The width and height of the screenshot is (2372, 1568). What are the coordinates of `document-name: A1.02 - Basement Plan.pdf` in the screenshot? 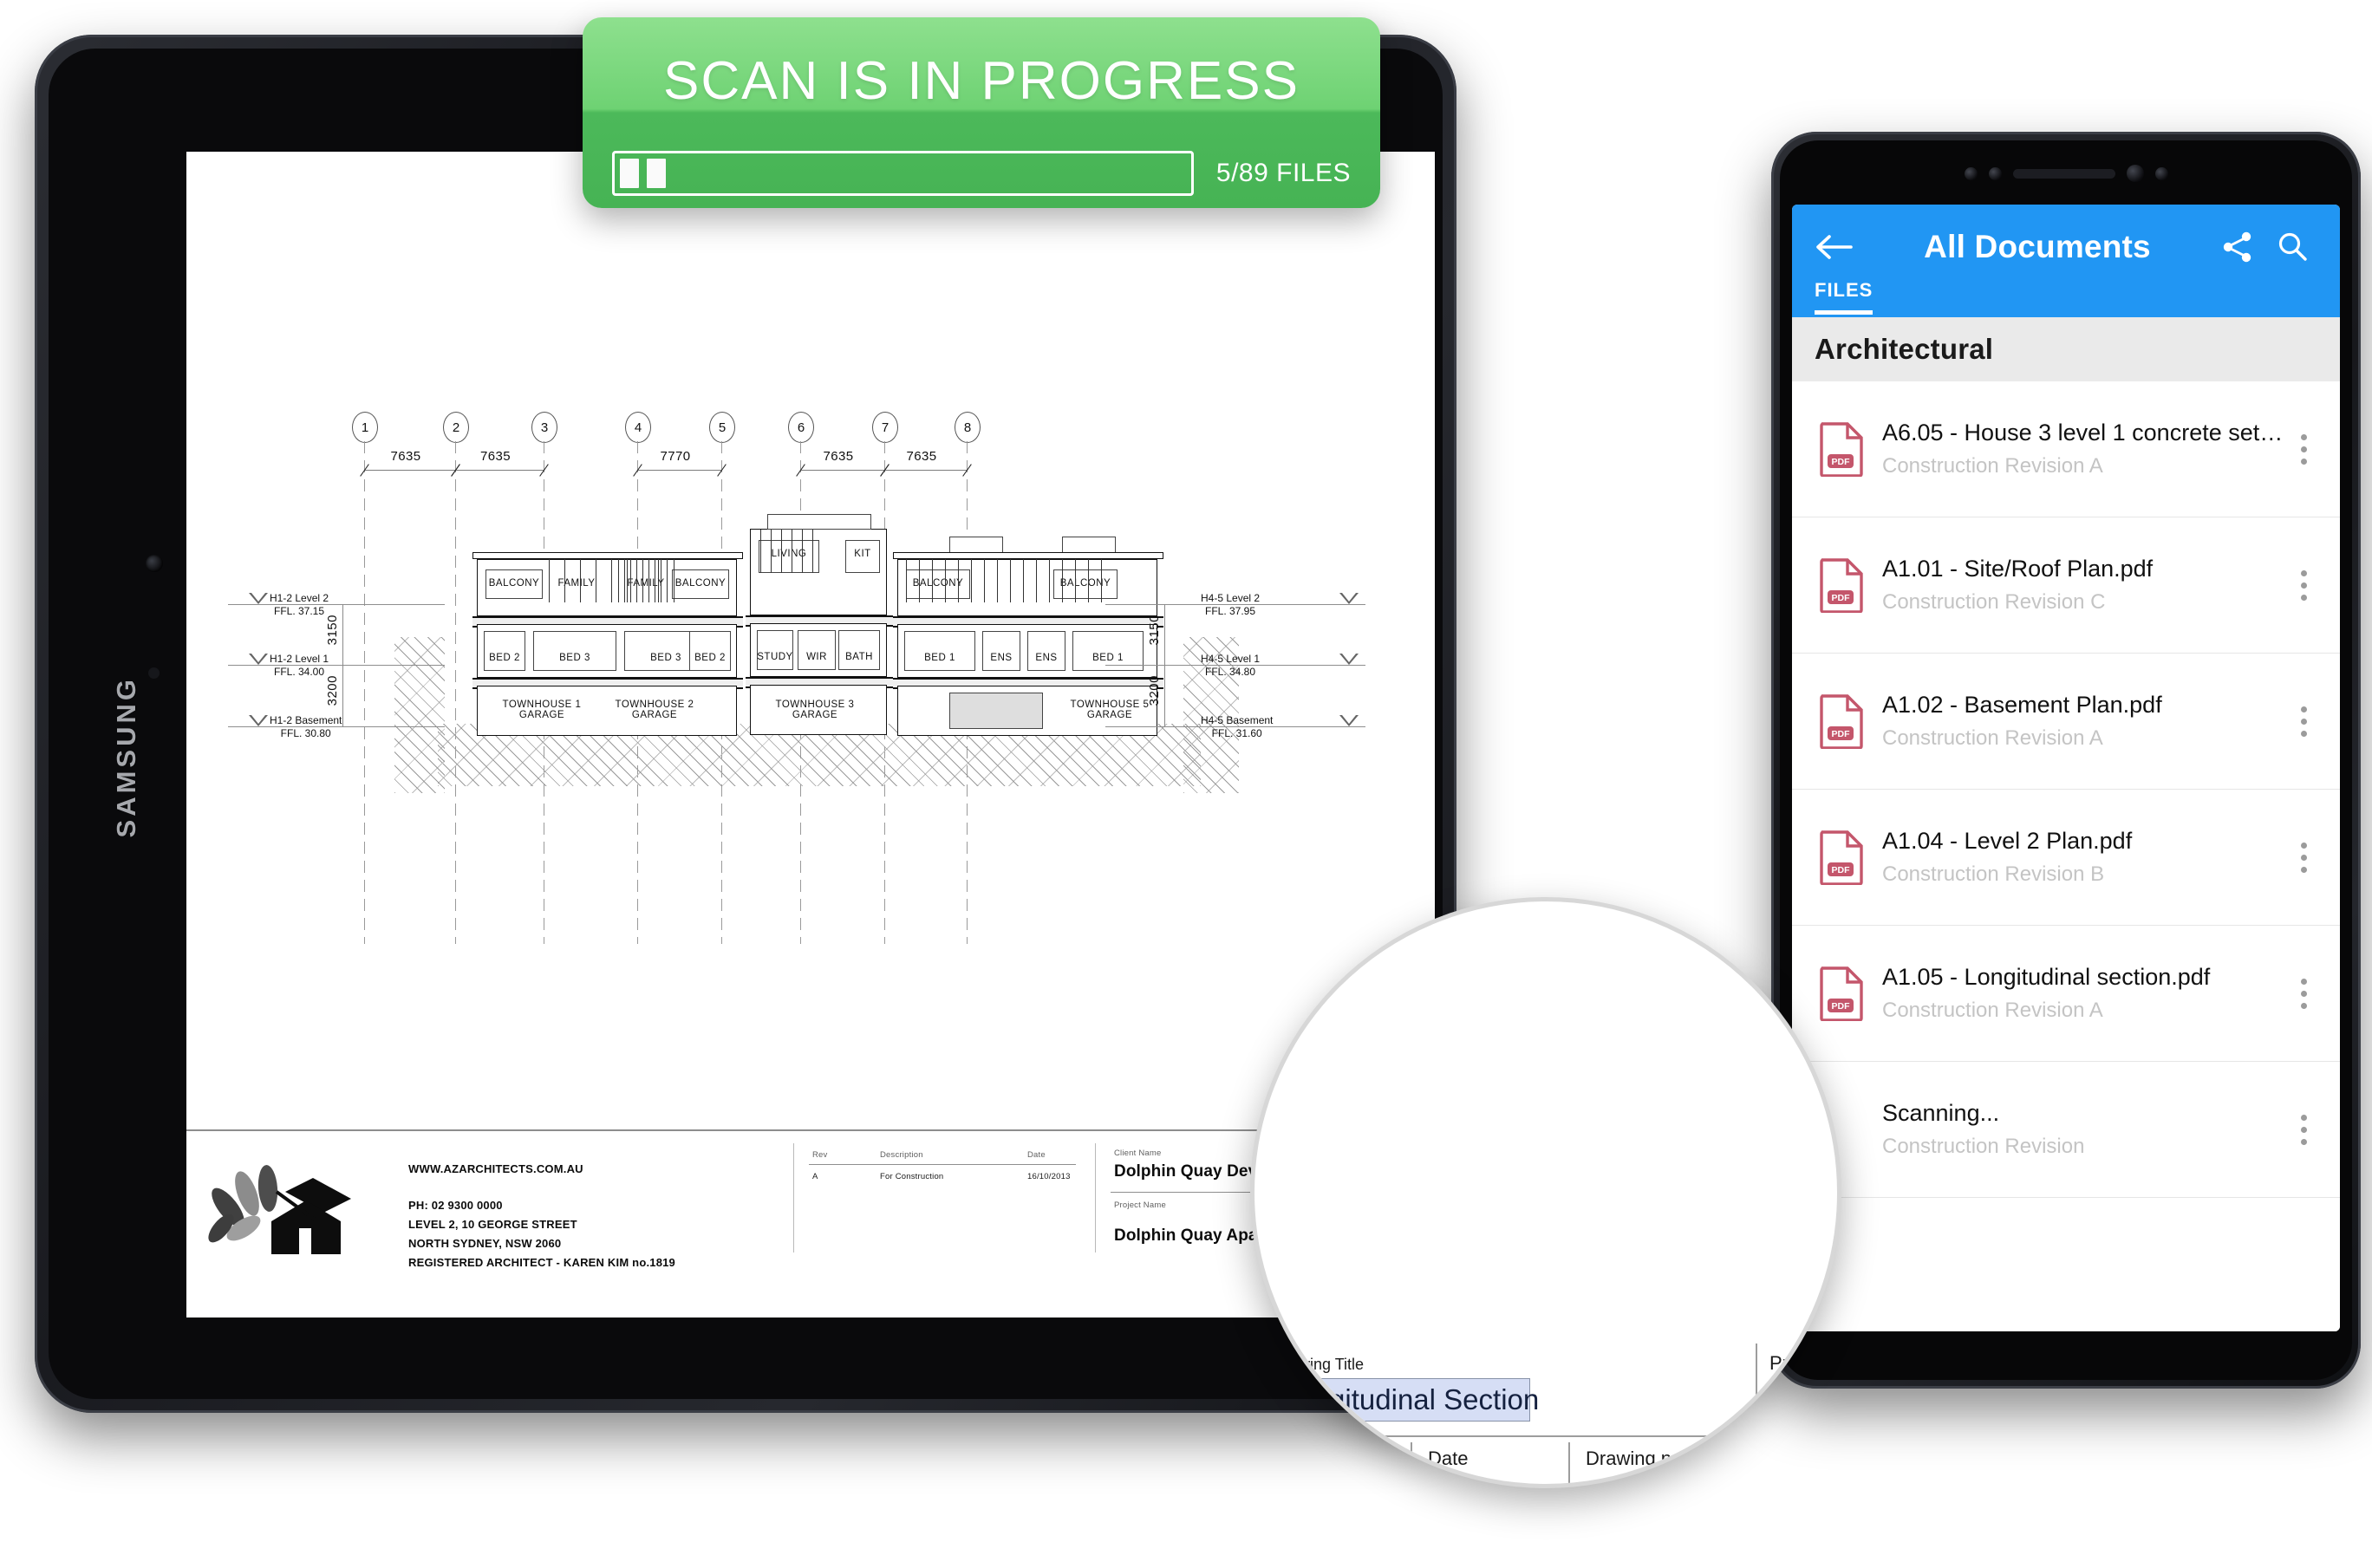 It's located at (2022, 704).